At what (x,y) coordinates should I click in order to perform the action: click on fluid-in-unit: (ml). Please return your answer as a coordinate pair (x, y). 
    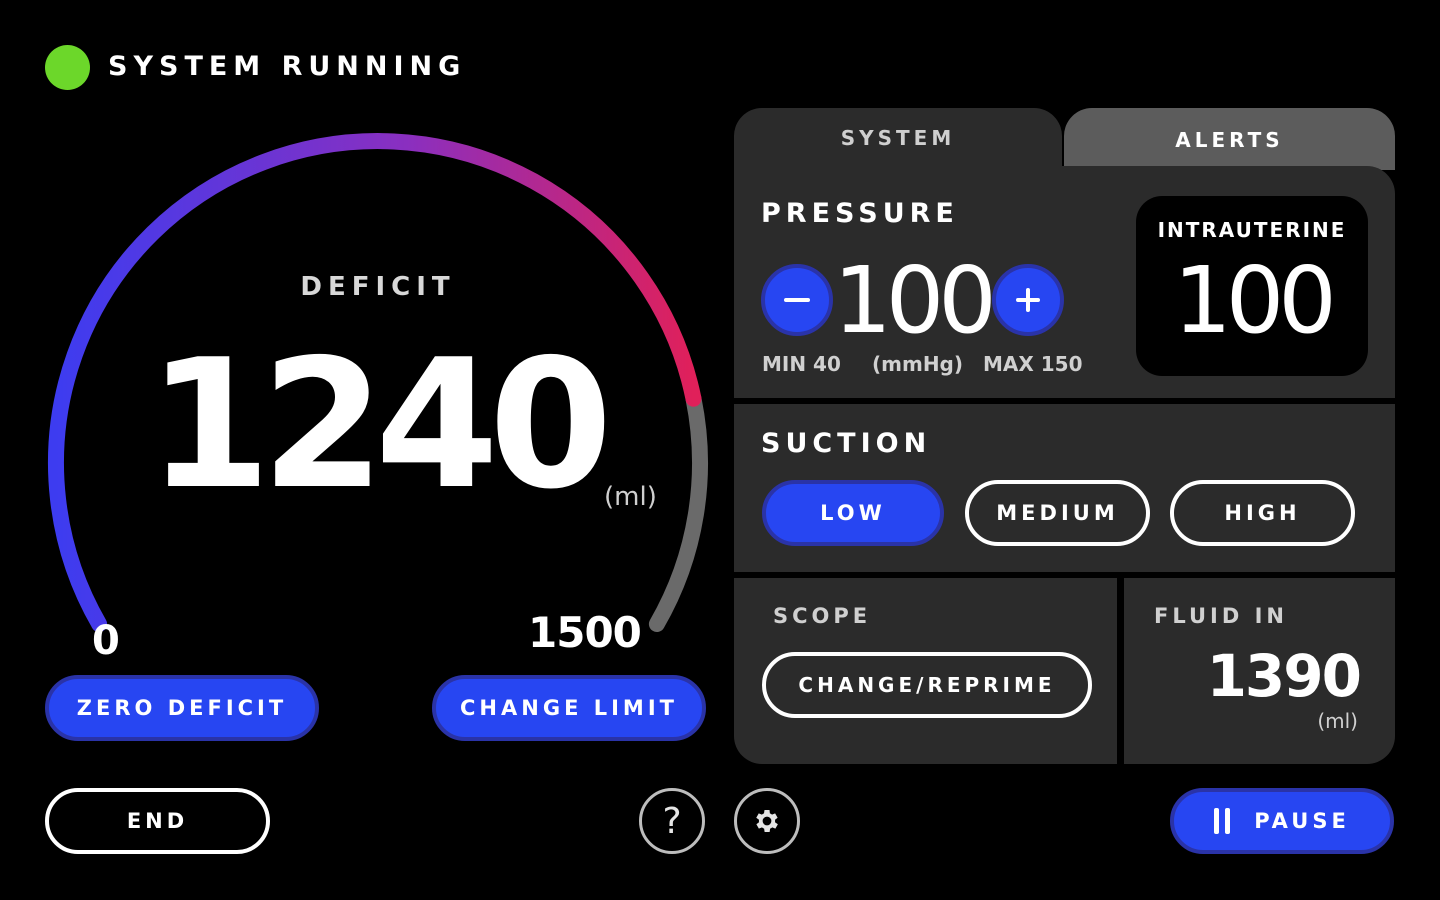
    Looking at the image, I should click on (1337, 721).